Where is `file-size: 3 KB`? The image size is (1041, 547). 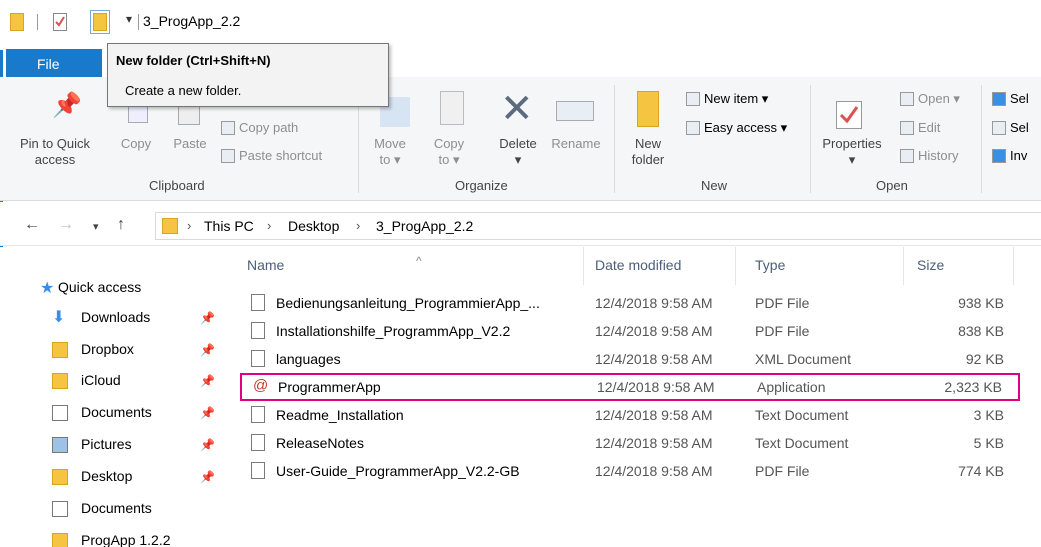
file-size: 3 KB is located at coordinates (988, 415).